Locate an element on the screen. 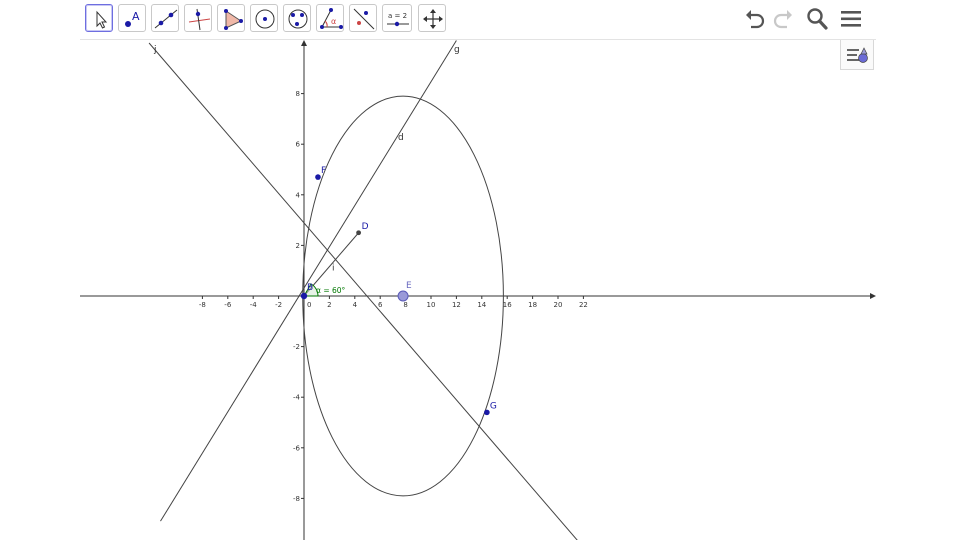 The height and width of the screenshot is (540, 960). toolbar: A α a = 2 is located at coordinates (478, 20).